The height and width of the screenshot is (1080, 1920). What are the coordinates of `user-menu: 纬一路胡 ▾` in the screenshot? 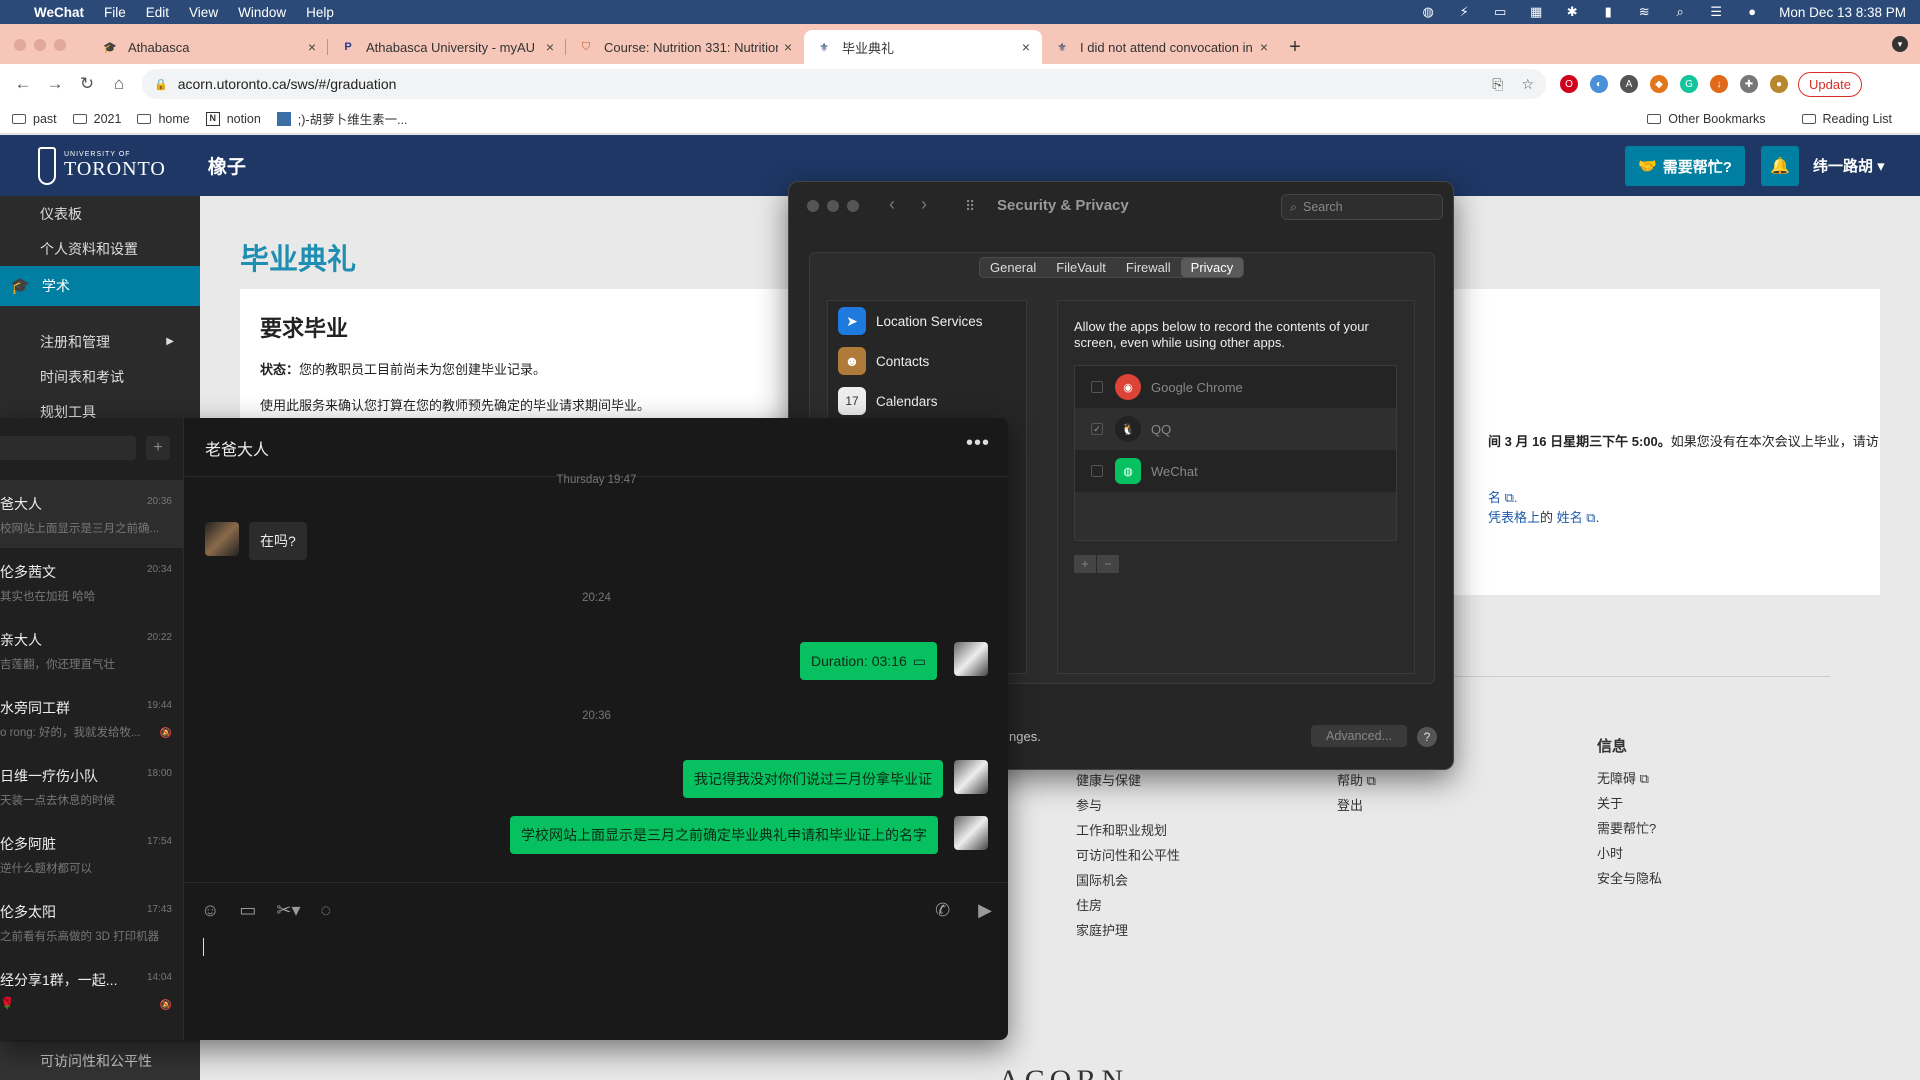 It's located at (1849, 165).